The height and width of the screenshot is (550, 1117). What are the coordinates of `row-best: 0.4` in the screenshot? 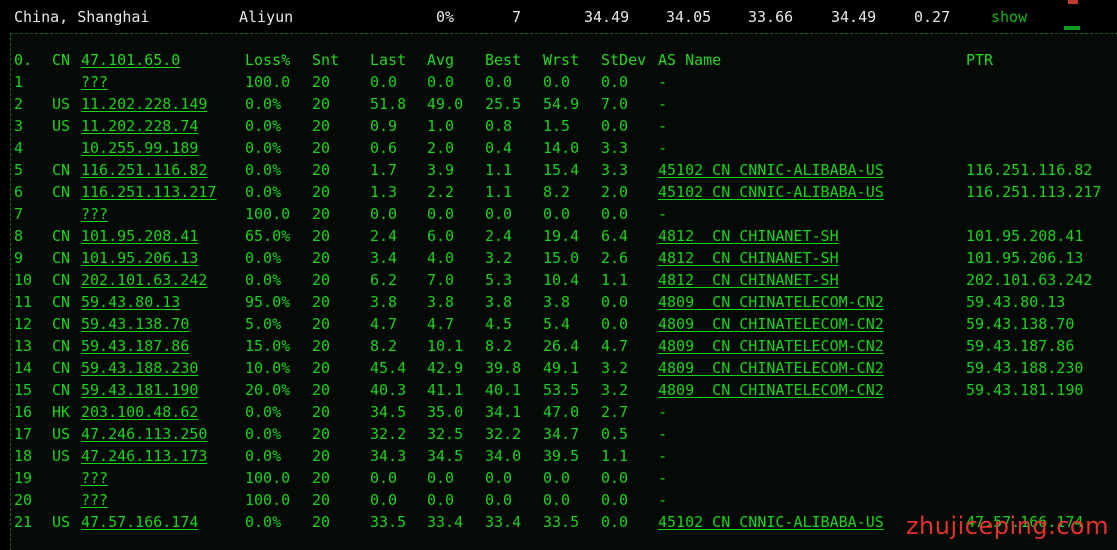 It's located at (499, 148).